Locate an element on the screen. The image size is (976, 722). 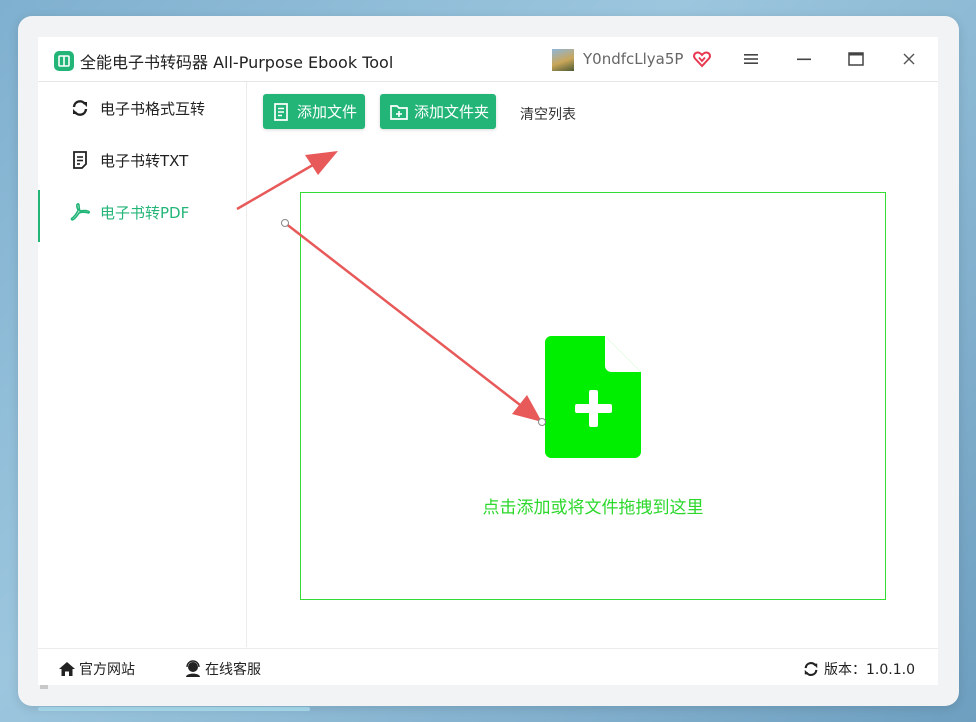
close-icon is located at coordinates (909, 59).